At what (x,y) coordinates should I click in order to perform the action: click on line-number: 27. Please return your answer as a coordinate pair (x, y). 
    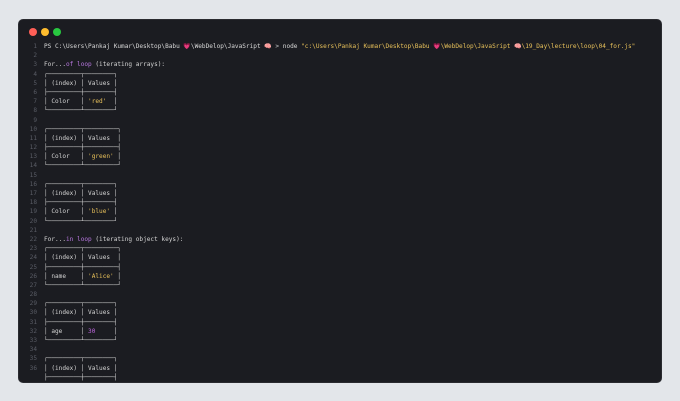
    Looking at the image, I should click on (33, 285).